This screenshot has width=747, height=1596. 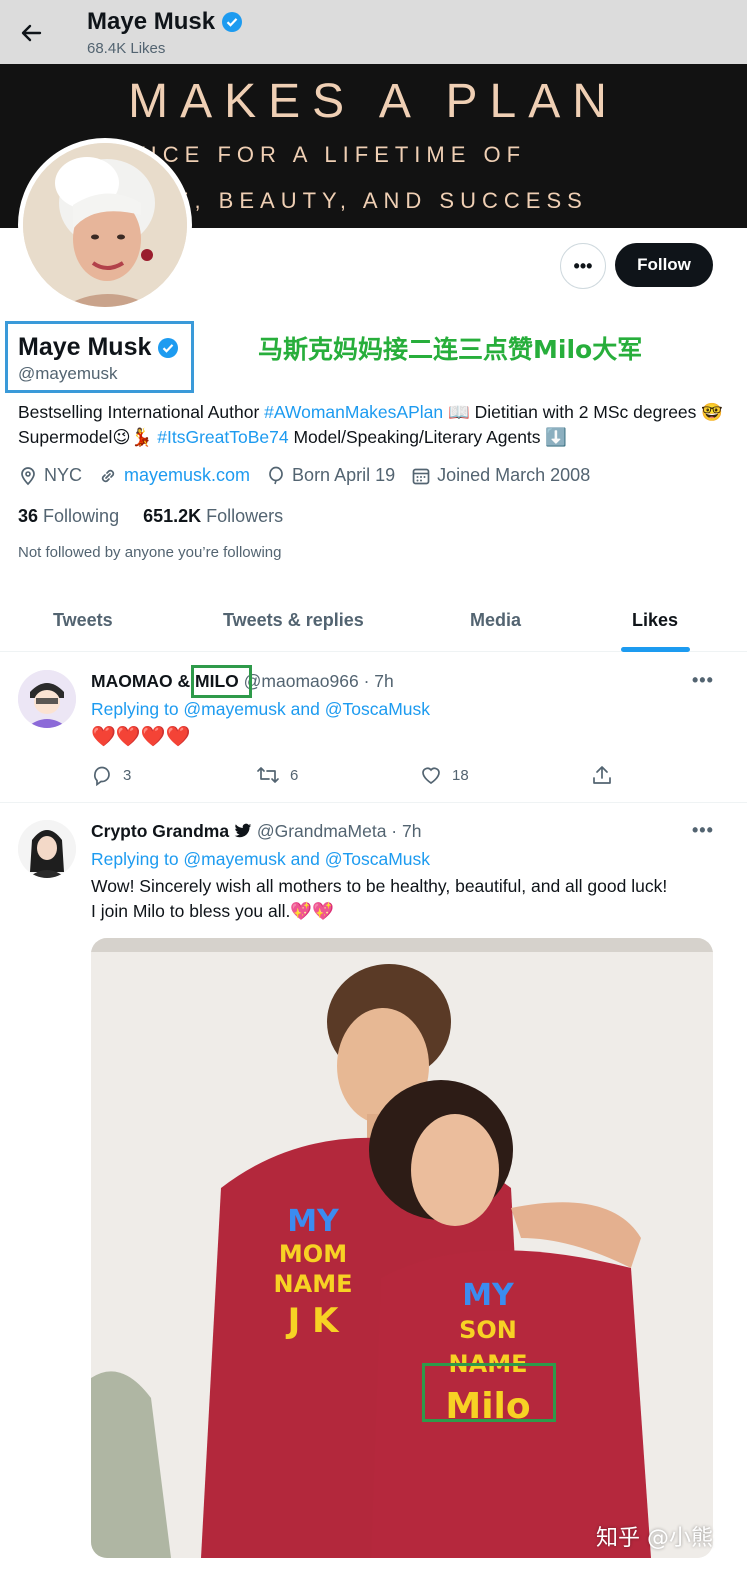 I want to click on not-followed-note: Not followed by anyone you’re following, so click(x=150, y=552).